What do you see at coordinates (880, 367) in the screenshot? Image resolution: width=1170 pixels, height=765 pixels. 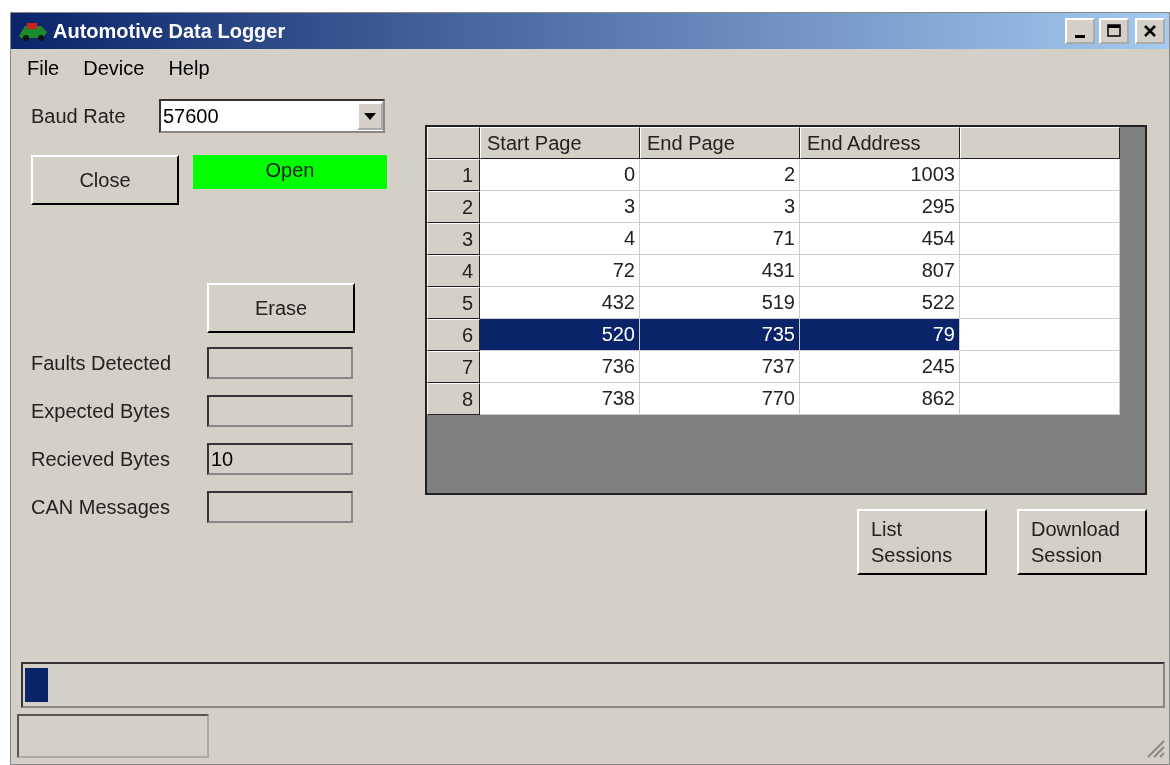 I see `table-cell: 245` at bounding box center [880, 367].